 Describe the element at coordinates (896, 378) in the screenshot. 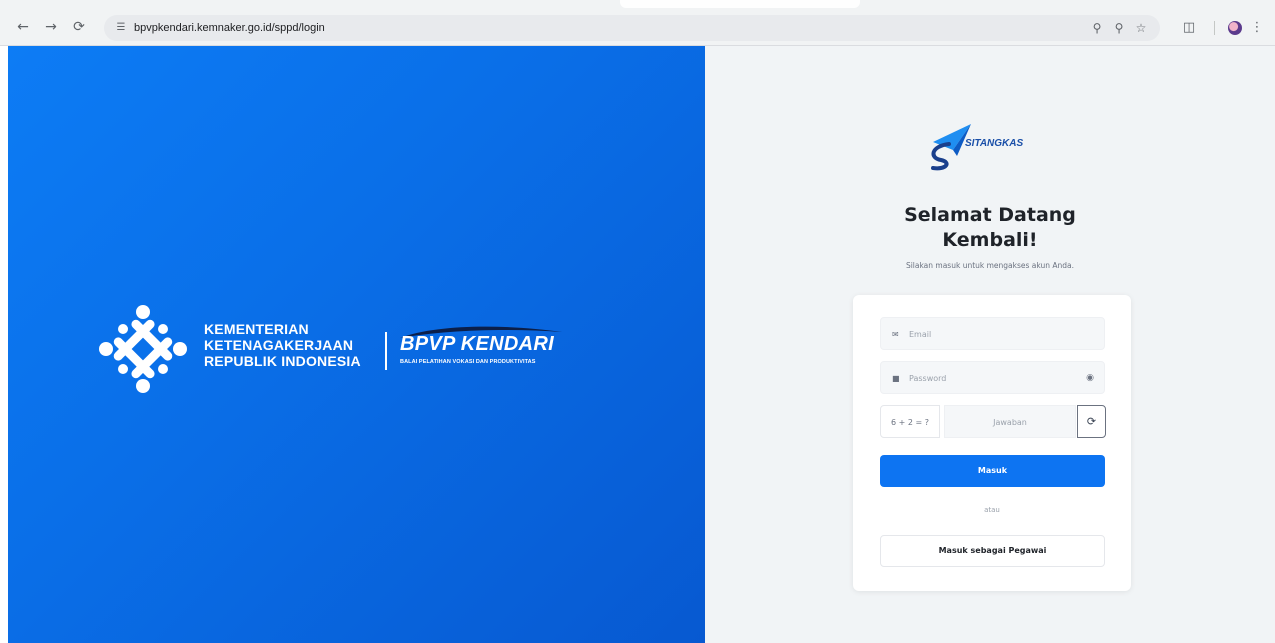

I see `lock-icon: ■` at that location.